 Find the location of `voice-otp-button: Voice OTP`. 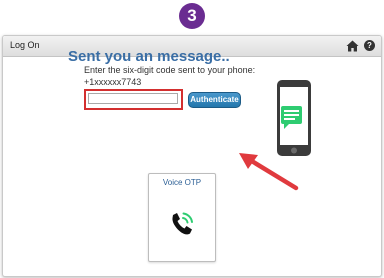

voice-otp-button: Voice OTP is located at coordinates (182, 217).